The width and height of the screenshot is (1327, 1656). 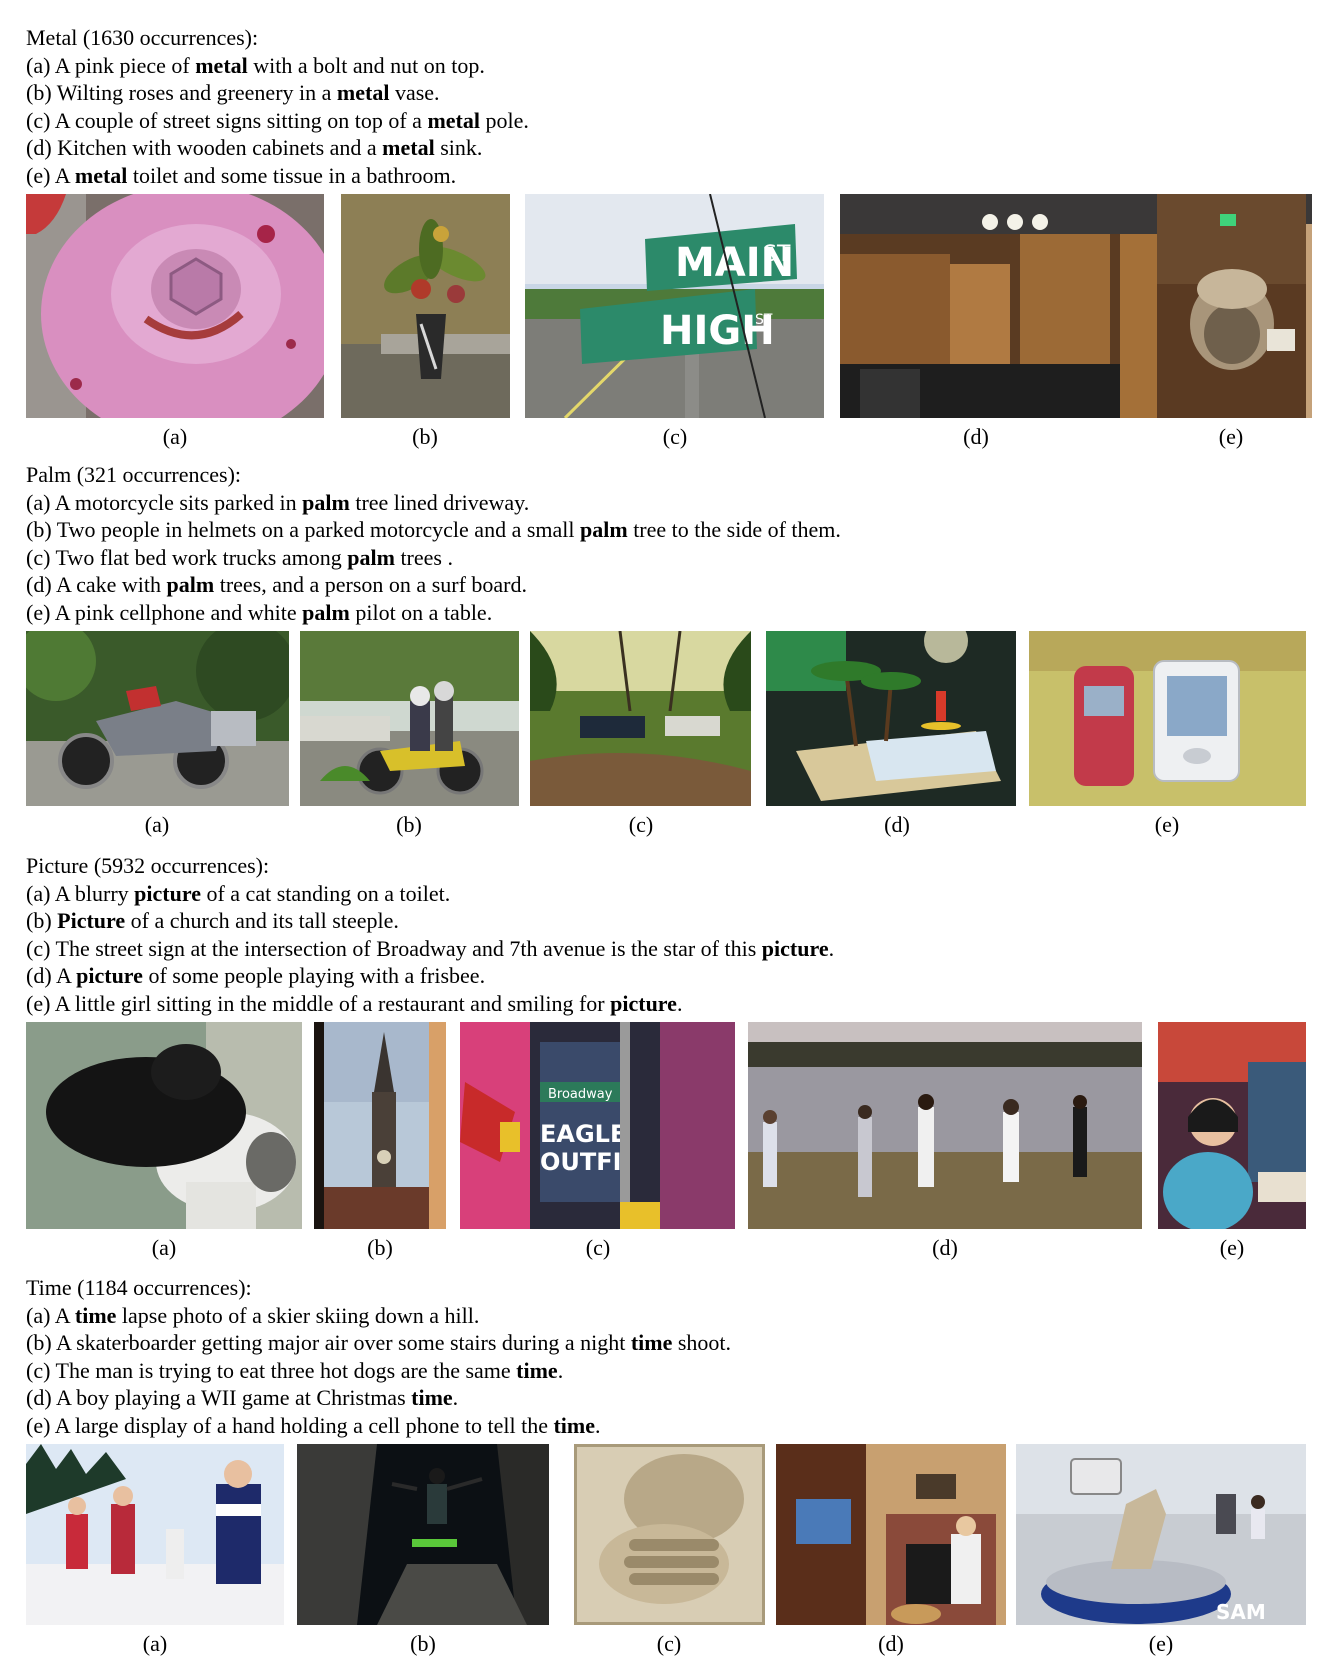 I want to click on photo-phone-hand-display: SAM, so click(x=1161, y=1534).